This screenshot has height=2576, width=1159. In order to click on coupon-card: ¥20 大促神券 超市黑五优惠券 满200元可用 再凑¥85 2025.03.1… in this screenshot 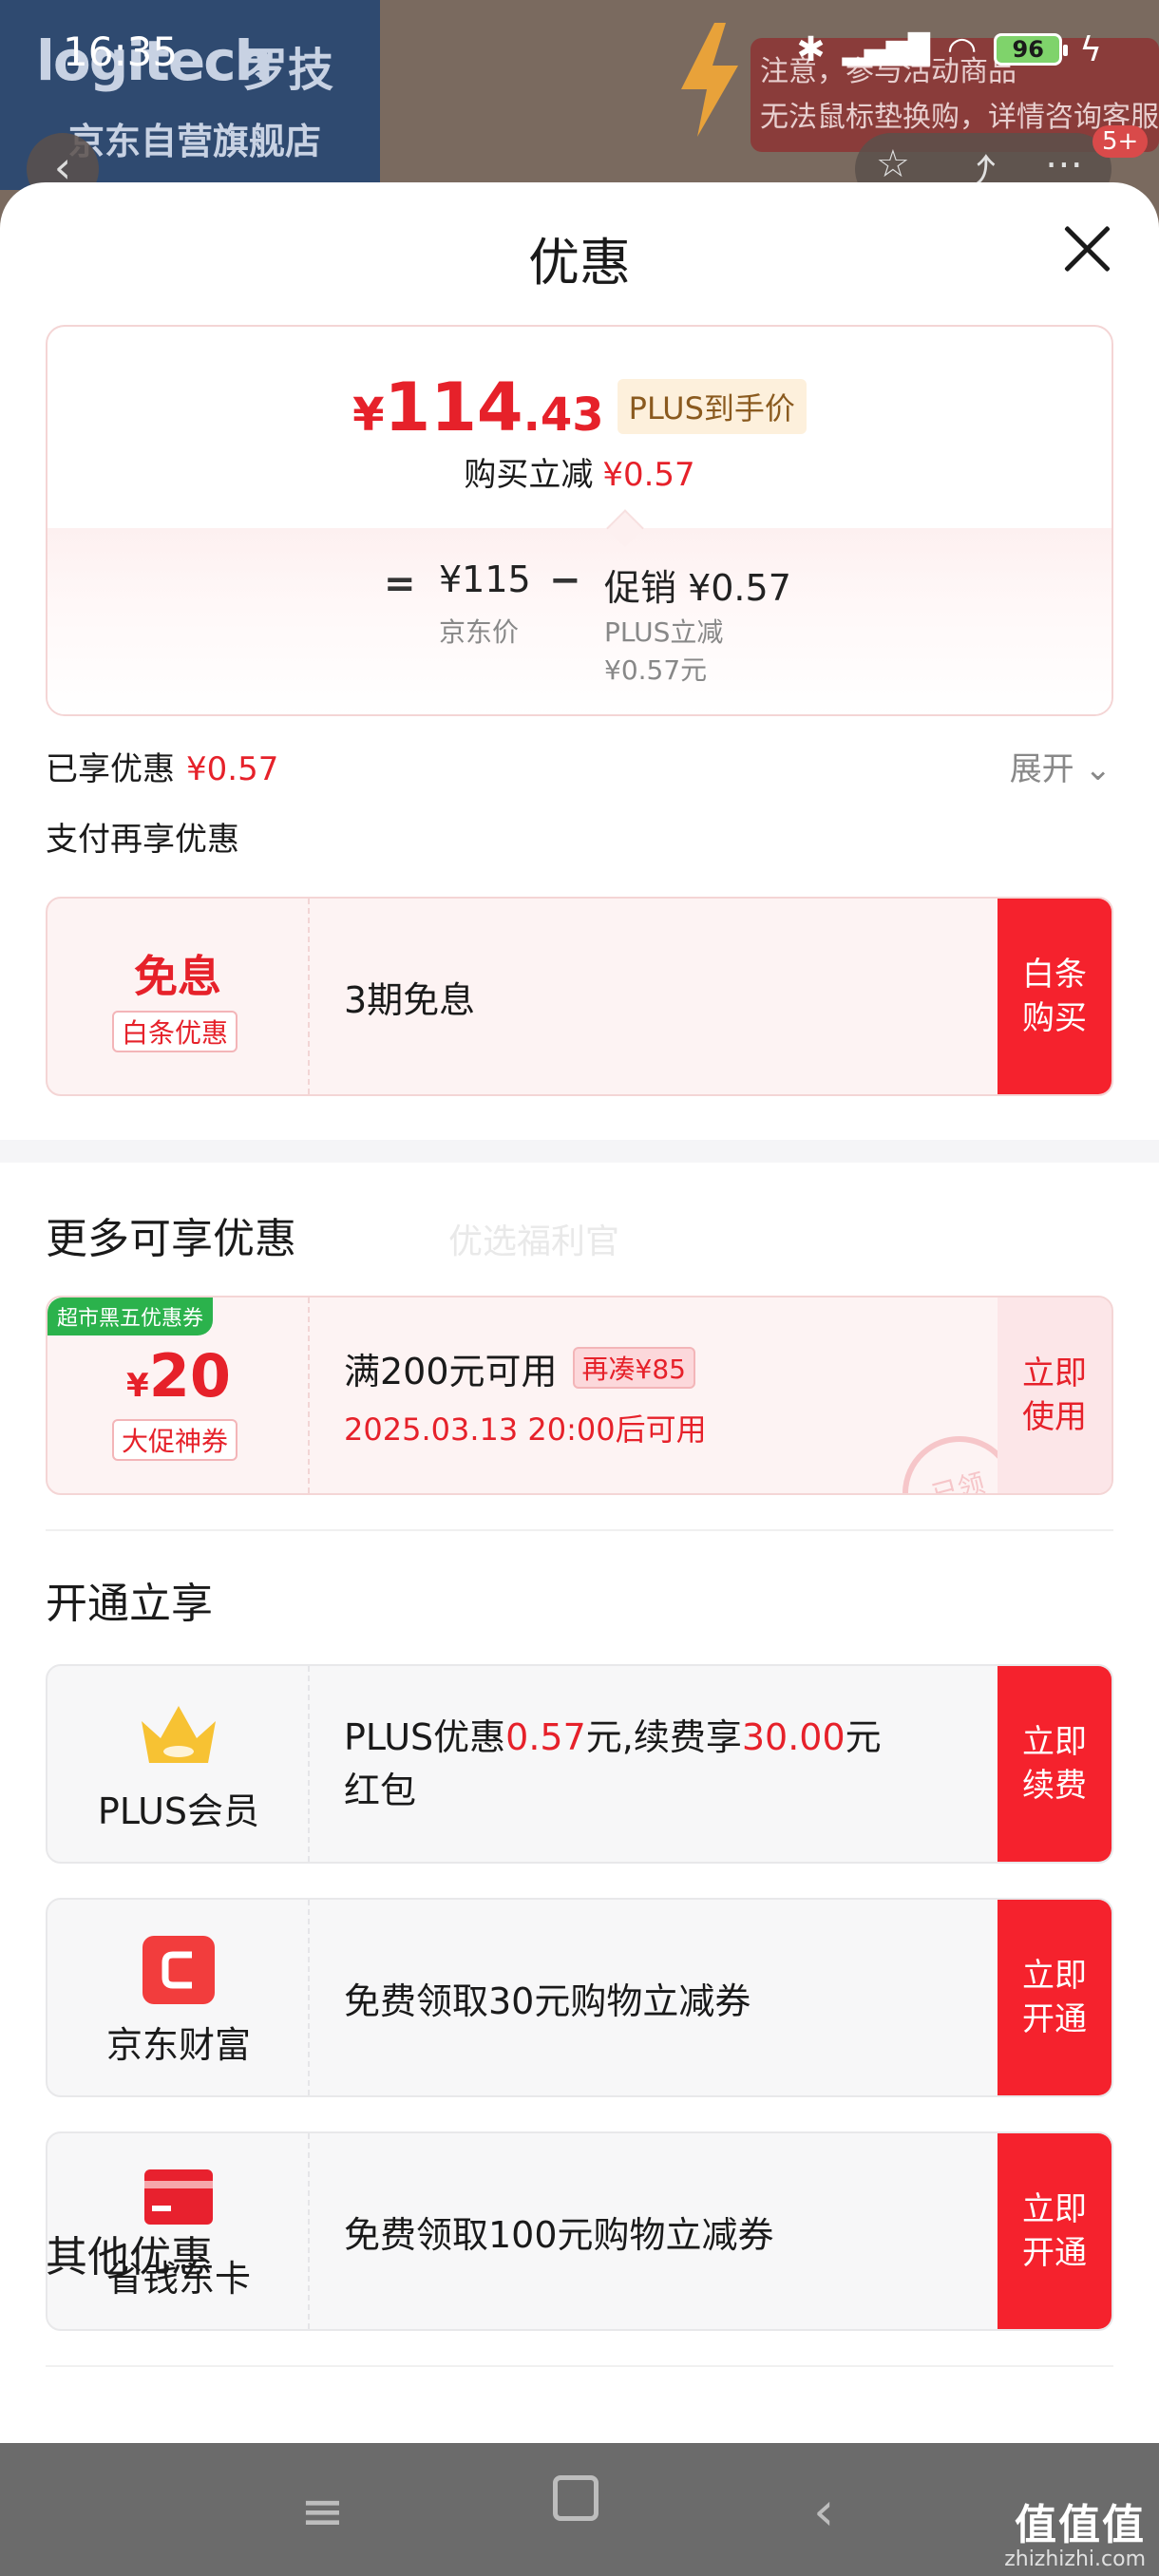, I will do `click(579, 1395)`.